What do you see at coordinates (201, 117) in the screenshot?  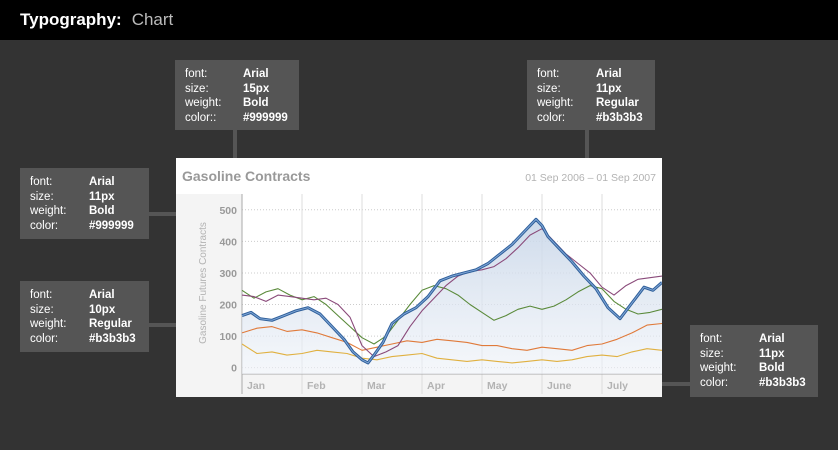 I see `spec-key: color::` at bounding box center [201, 117].